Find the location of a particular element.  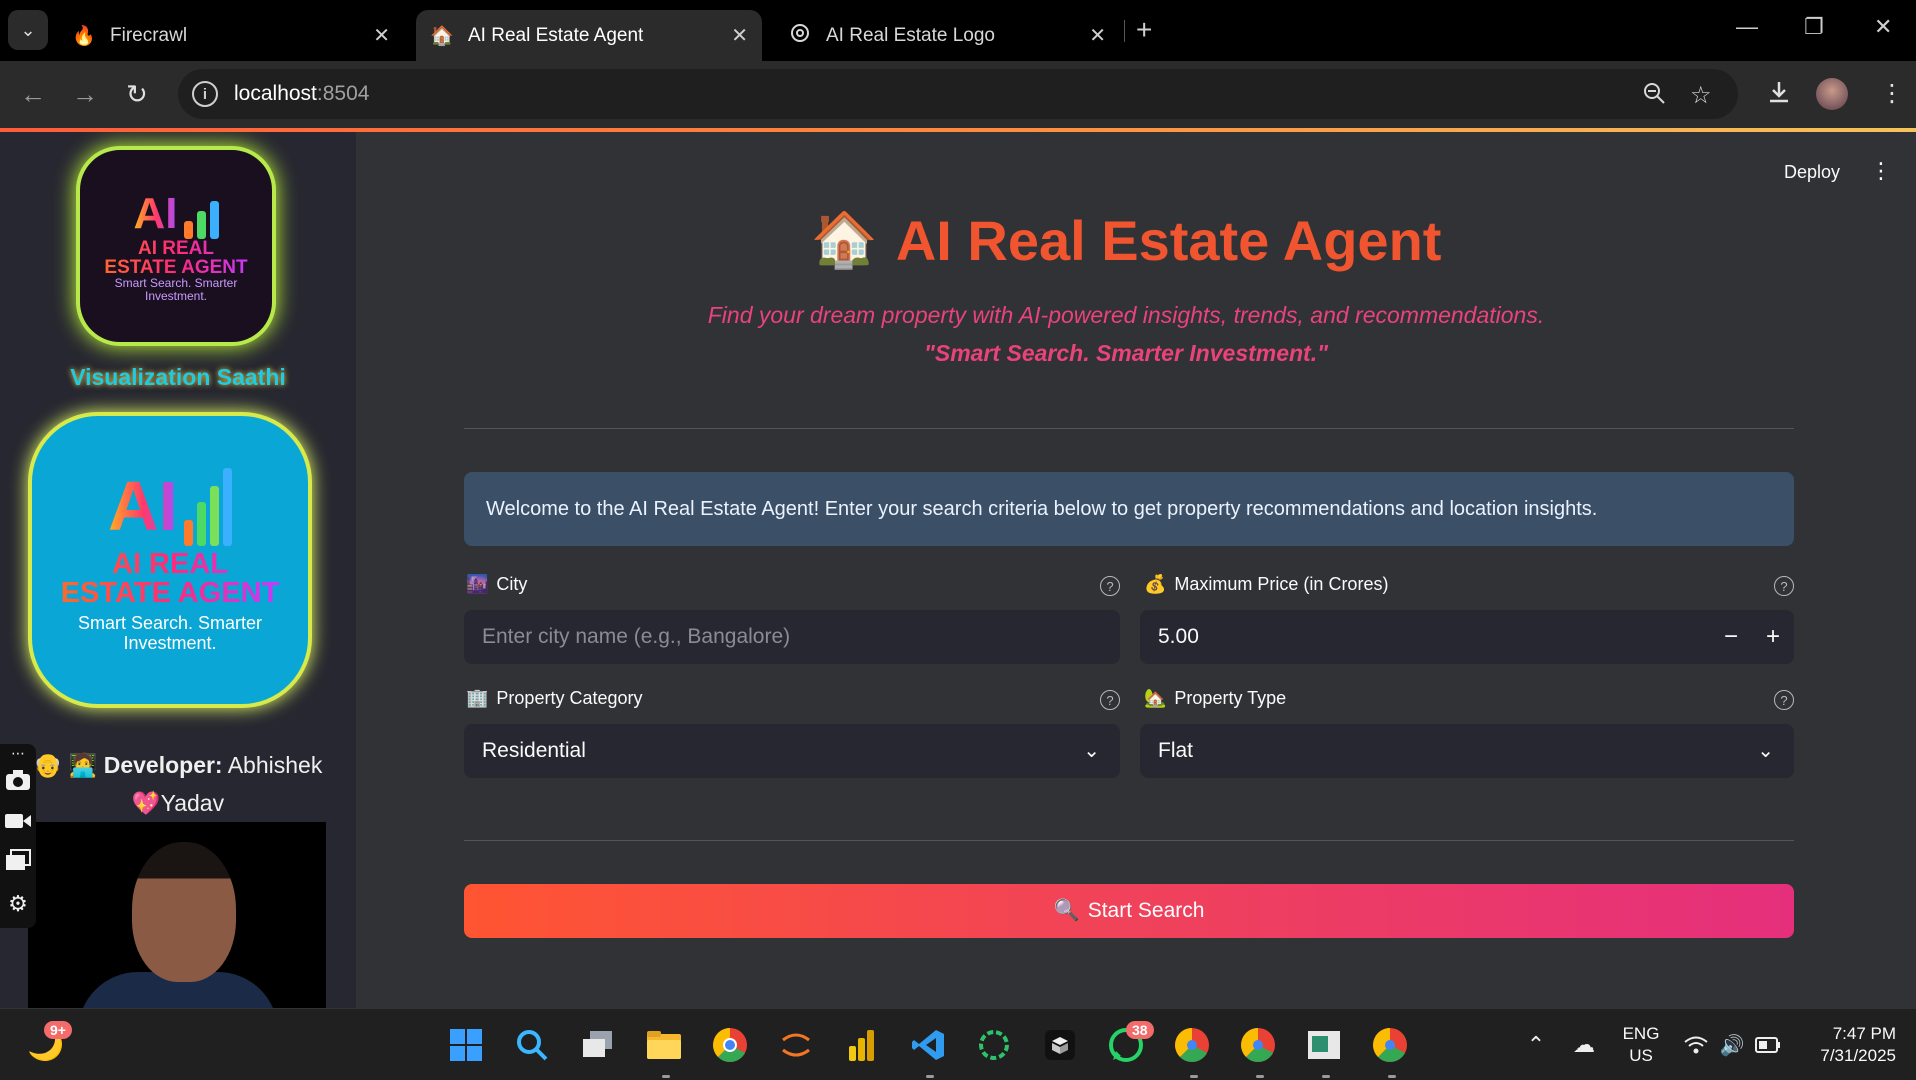

url-port: :8504 is located at coordinates (343, 93).